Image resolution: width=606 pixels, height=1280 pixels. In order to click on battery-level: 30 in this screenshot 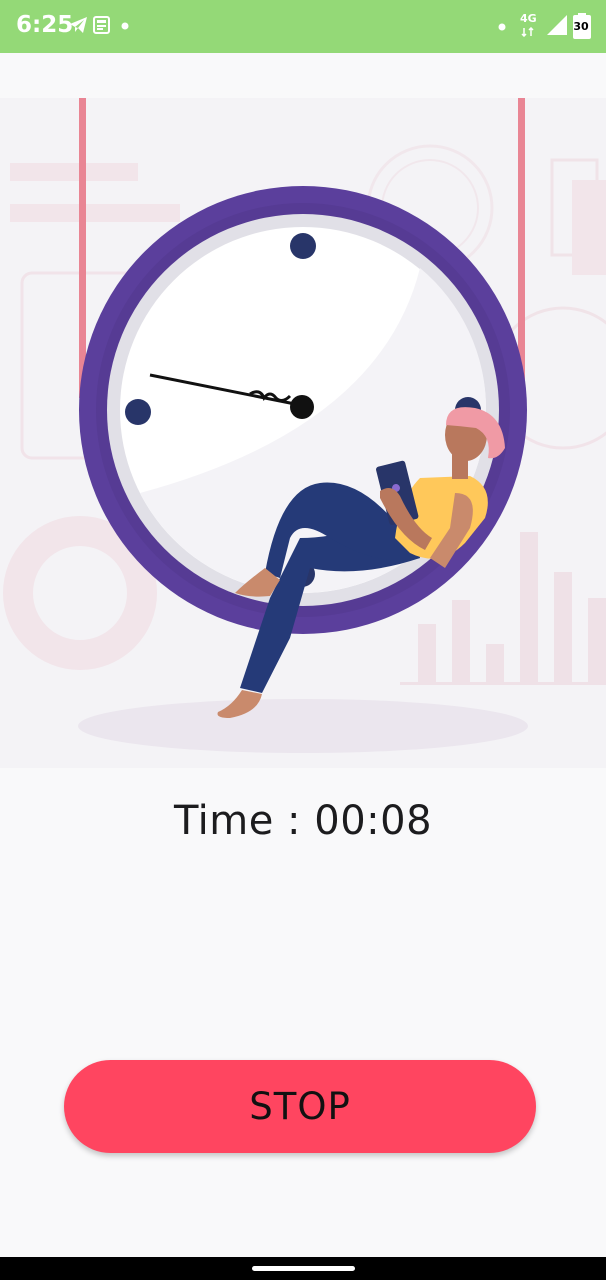, I will do `click(581, 26)`.